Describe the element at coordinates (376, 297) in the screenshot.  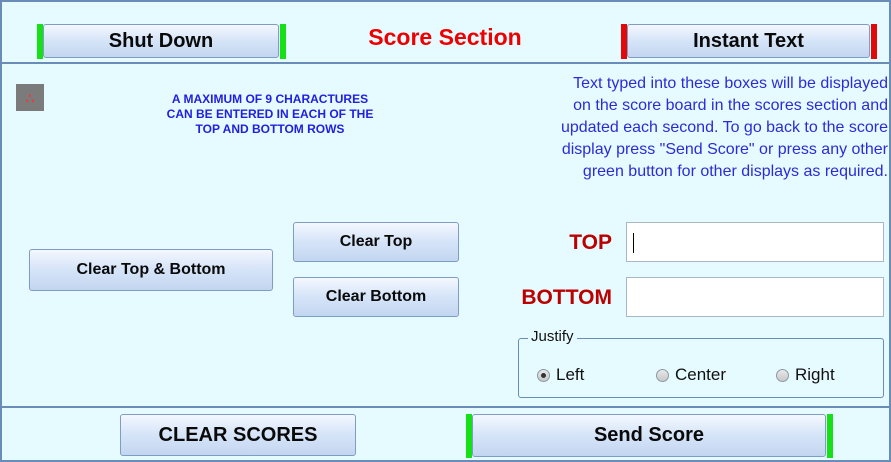
I see `clear-bottom-button: Clear Bottom` at that location.